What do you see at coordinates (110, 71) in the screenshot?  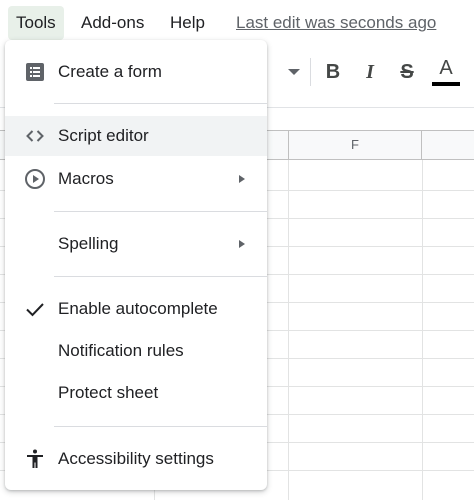 I see `menu-item-label: Create a form` at bounding box center [110, 71].